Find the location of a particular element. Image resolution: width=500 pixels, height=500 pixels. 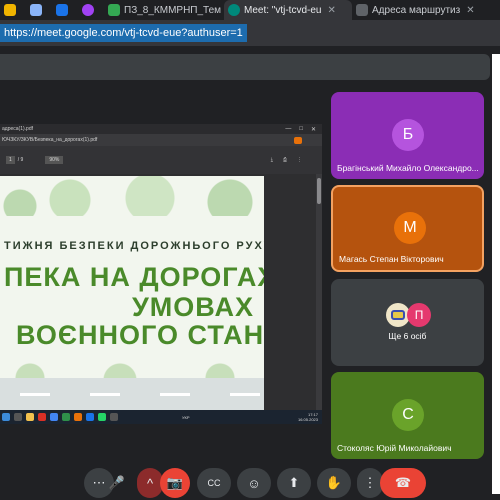

slides-icon is located at coordinates (114, 10).